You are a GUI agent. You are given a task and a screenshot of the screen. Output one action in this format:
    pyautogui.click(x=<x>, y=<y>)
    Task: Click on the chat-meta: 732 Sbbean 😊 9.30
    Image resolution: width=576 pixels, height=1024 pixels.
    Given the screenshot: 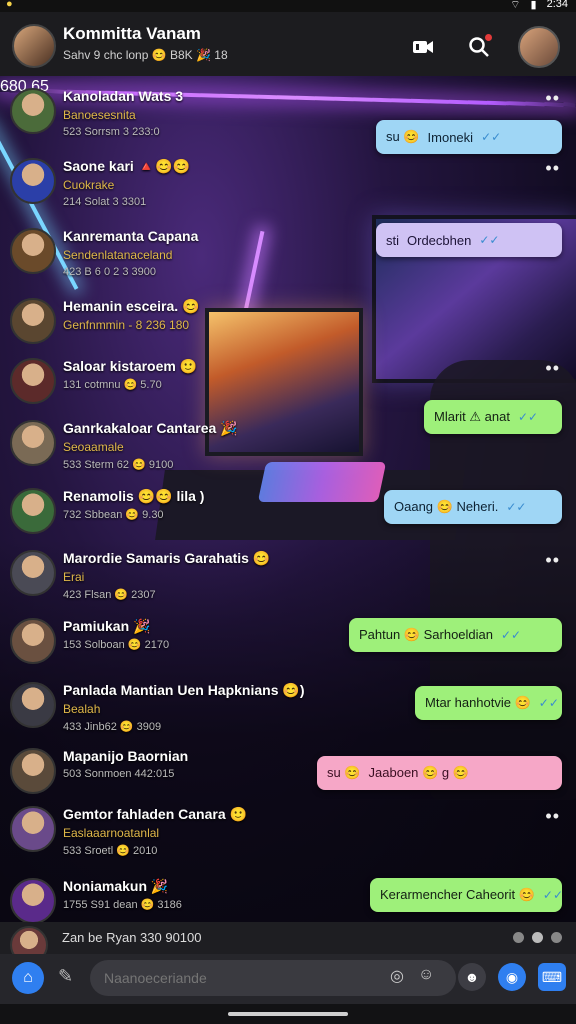 What is the action you would take?
    pyautogui.click(x=113, y=515)
    